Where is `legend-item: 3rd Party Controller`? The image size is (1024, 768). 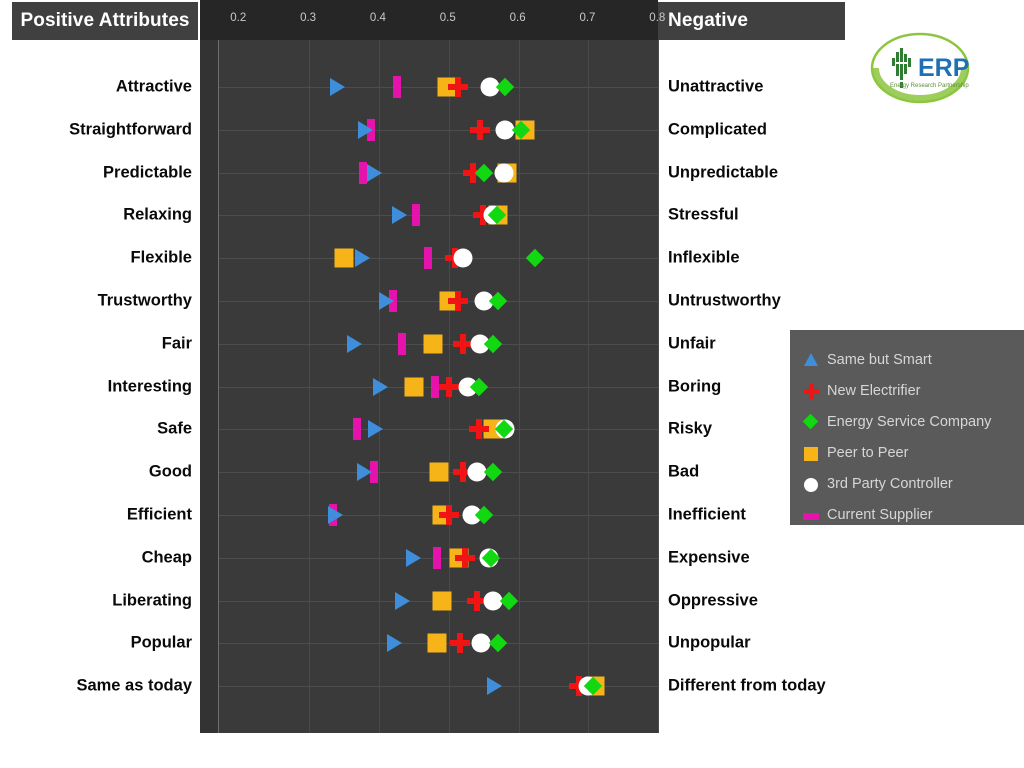
legend-item: 3rd Party Controller is located at coordinates (913, 483).